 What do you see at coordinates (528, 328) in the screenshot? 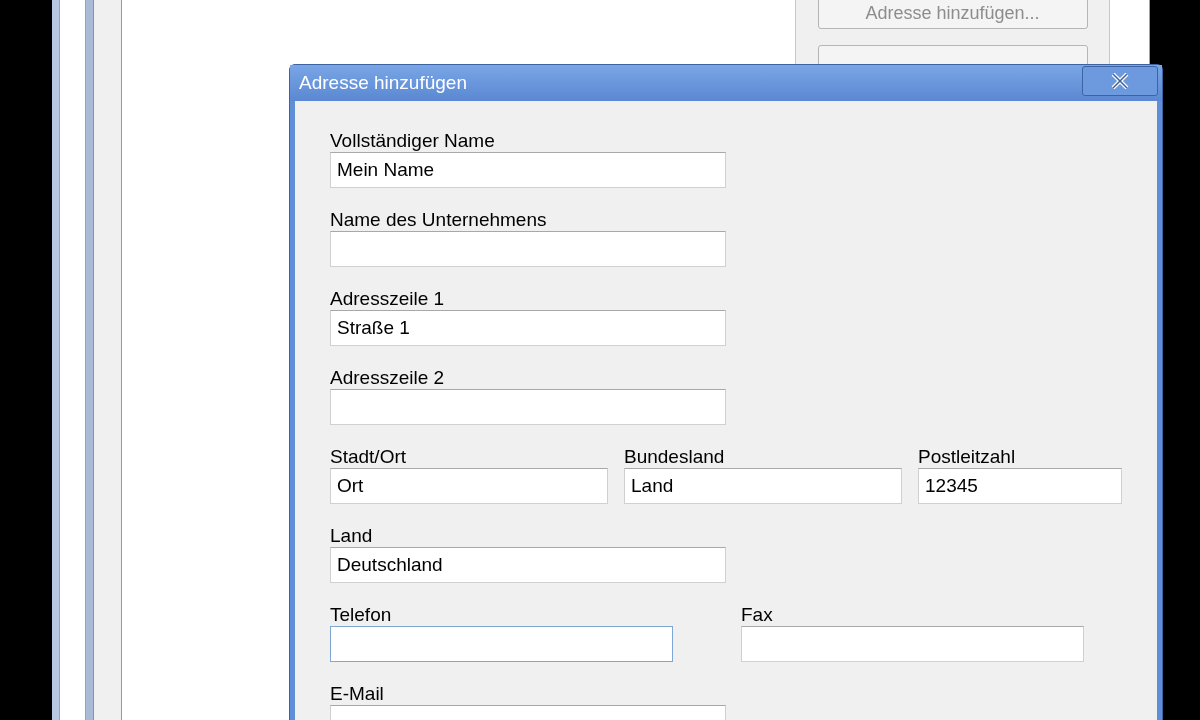
I see `input-field: Straße 1` at bounding box center [528, 328].